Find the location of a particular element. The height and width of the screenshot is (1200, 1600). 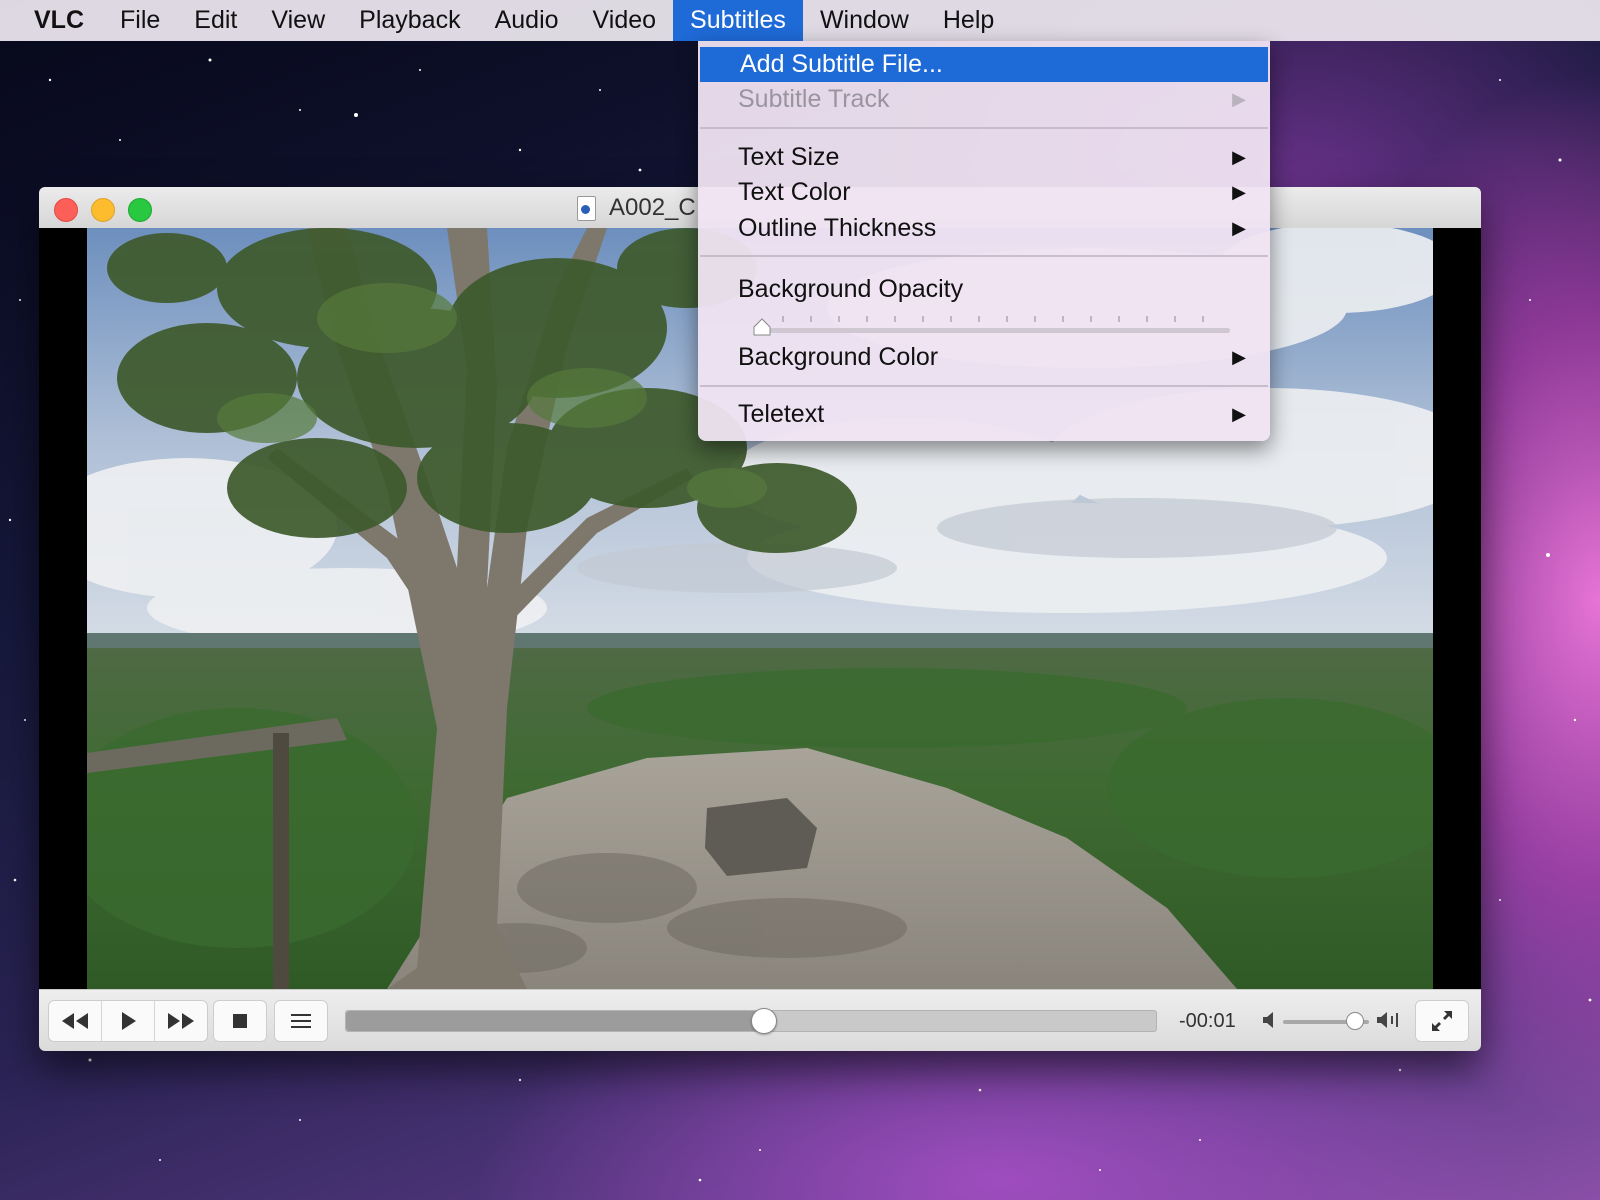

menu-item-label: Text Size is located at coordinates (789, 157).